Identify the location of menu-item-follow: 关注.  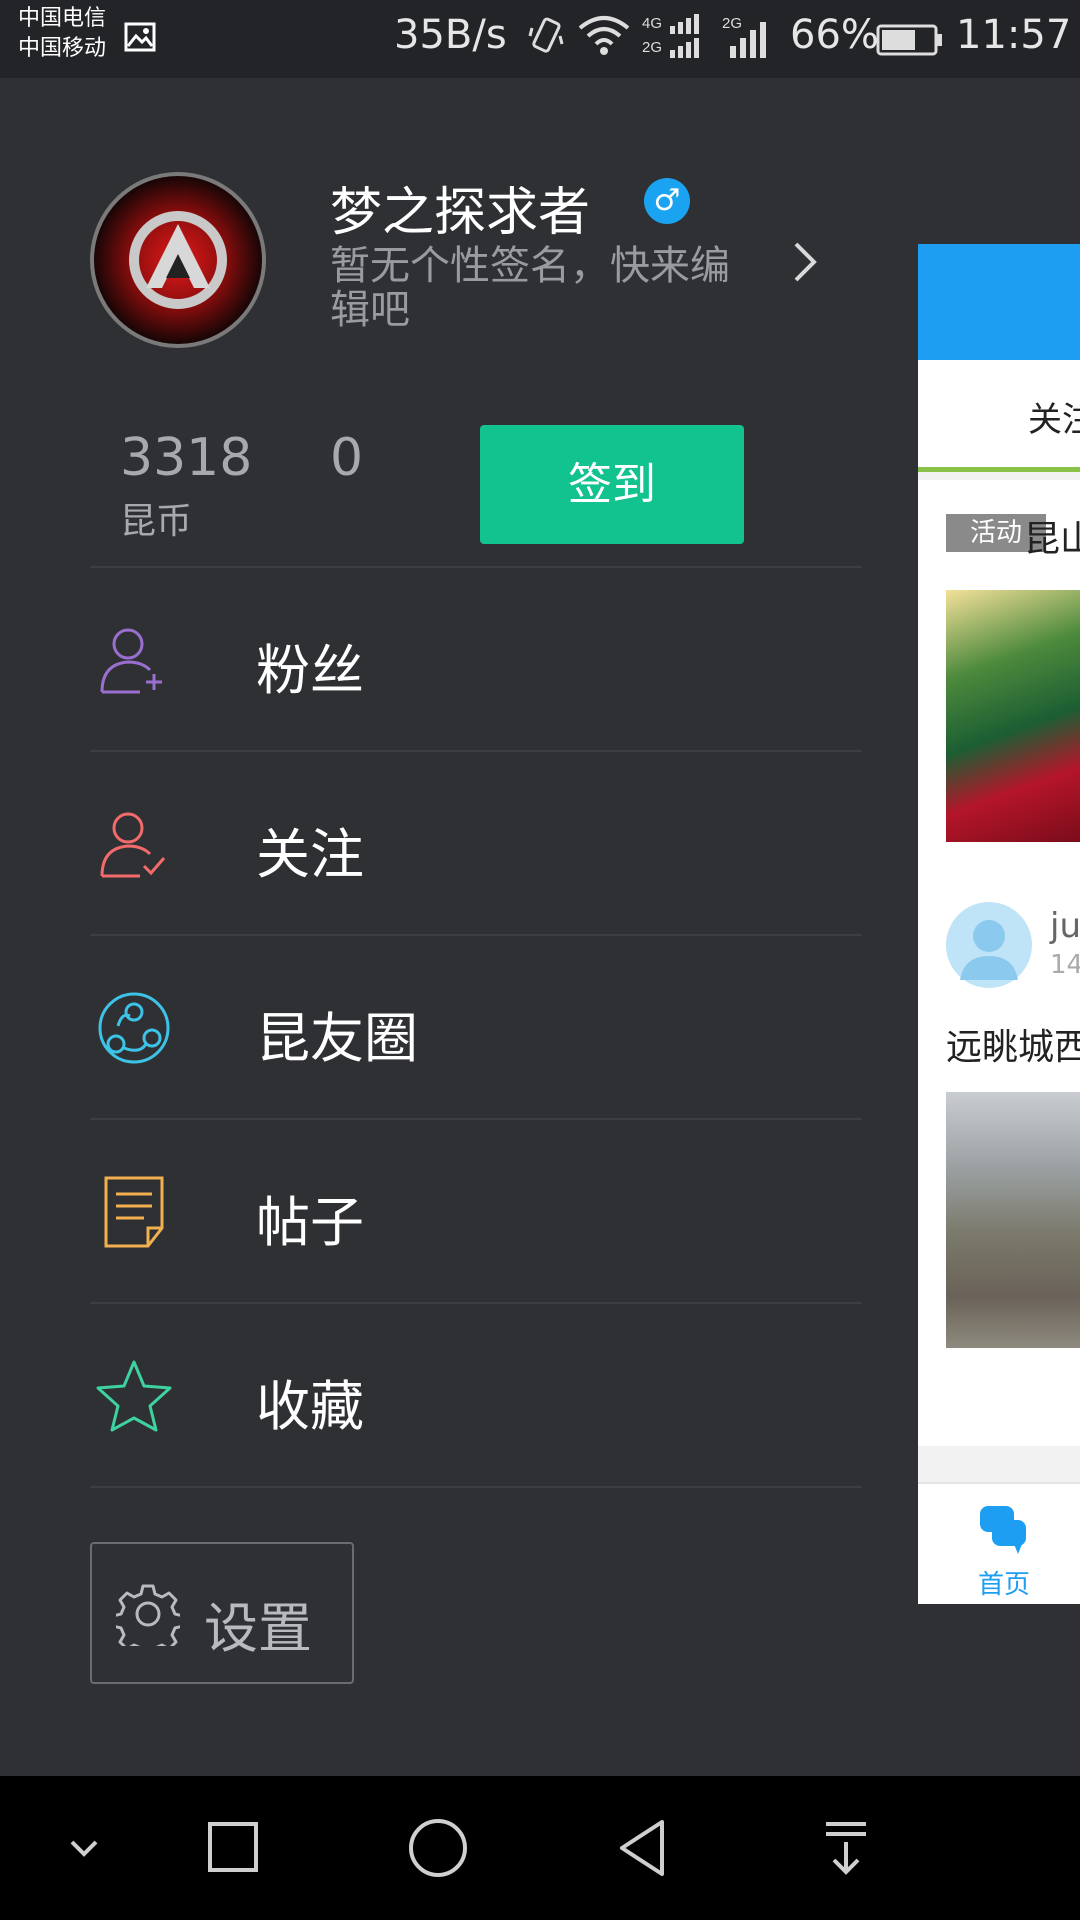
(476, 842).